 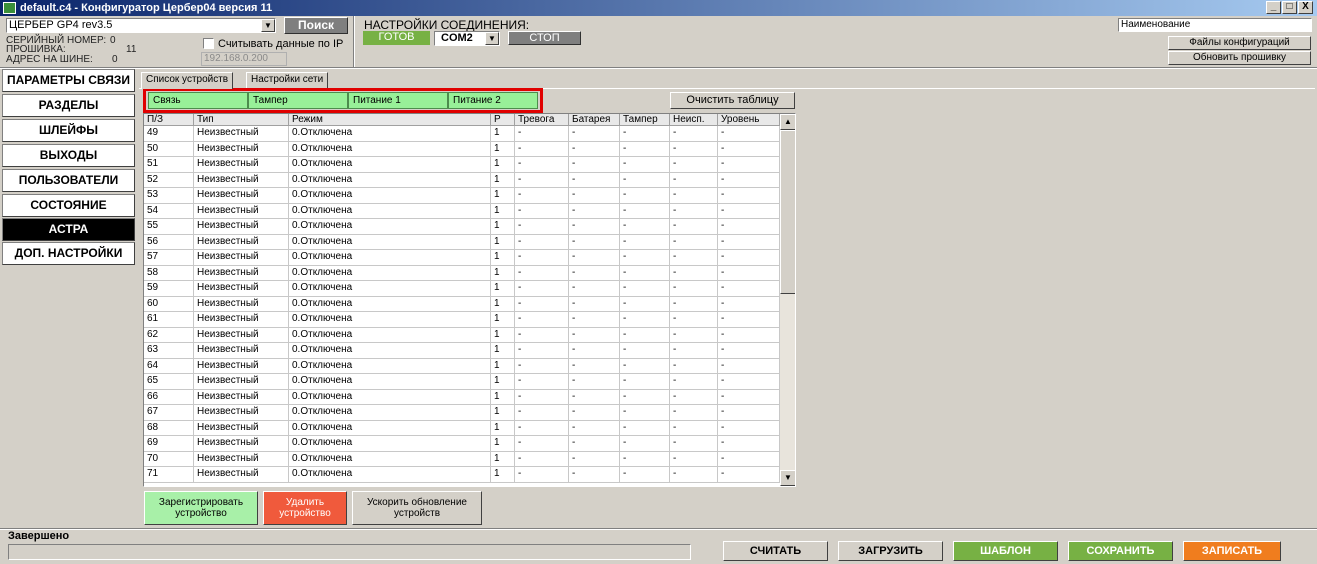 I want to click on cell-col-alarm: -, so click(x=542, y=273).